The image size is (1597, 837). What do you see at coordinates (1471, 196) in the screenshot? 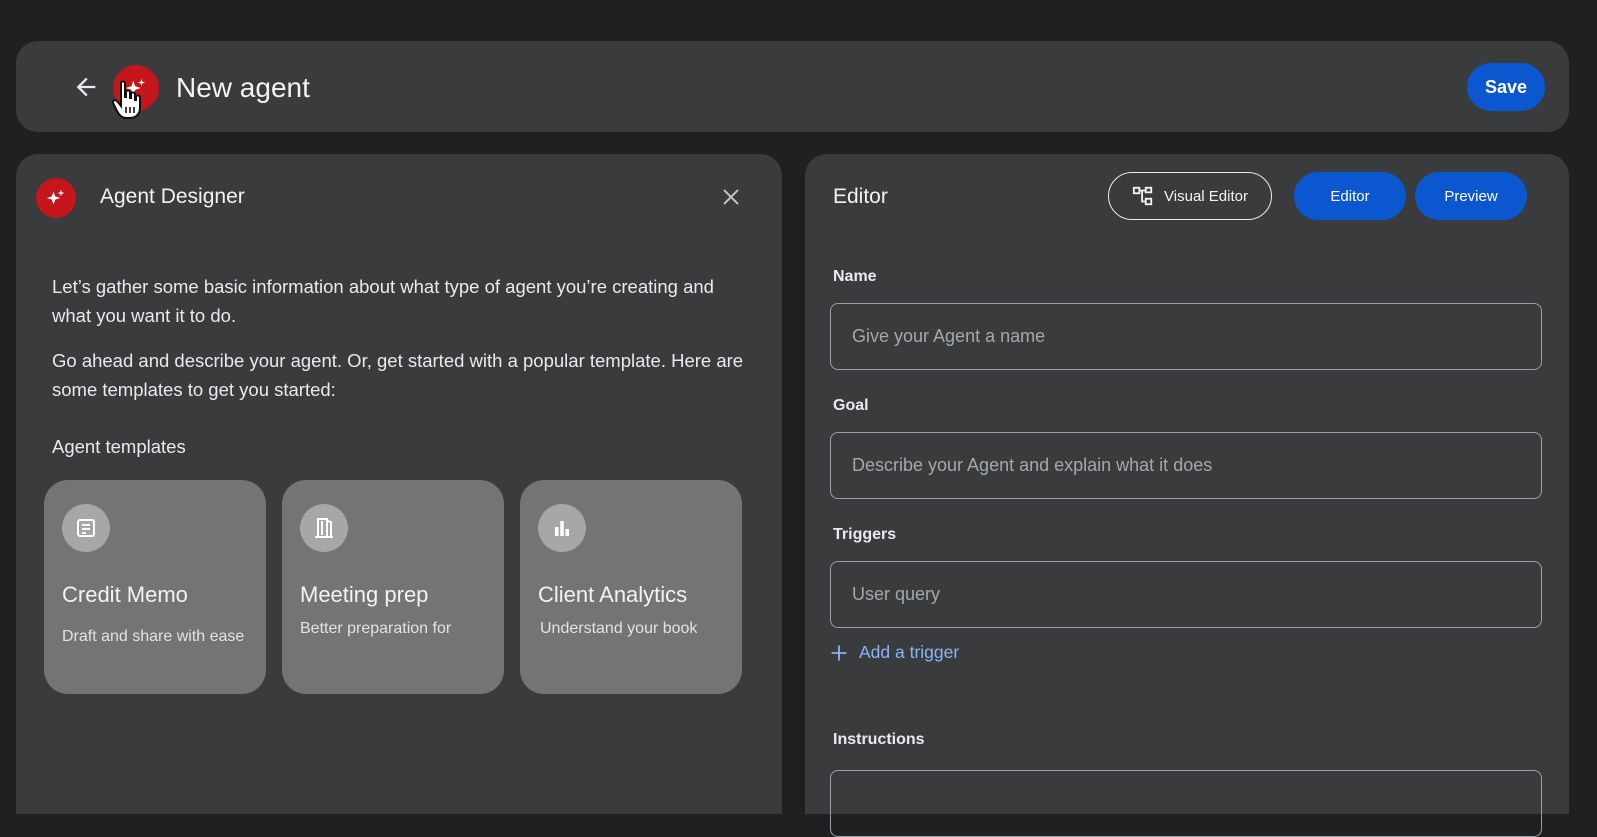
I see `preview-tab-button: Preview` at bounding box center [1471, 196].